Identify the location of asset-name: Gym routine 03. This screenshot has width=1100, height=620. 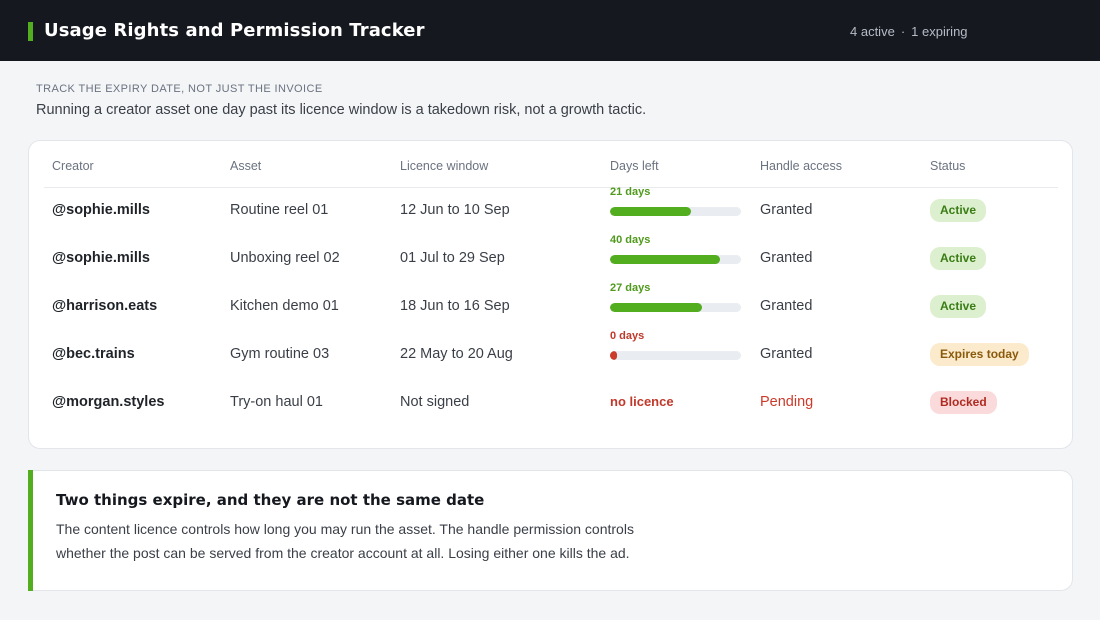
(280, 354).